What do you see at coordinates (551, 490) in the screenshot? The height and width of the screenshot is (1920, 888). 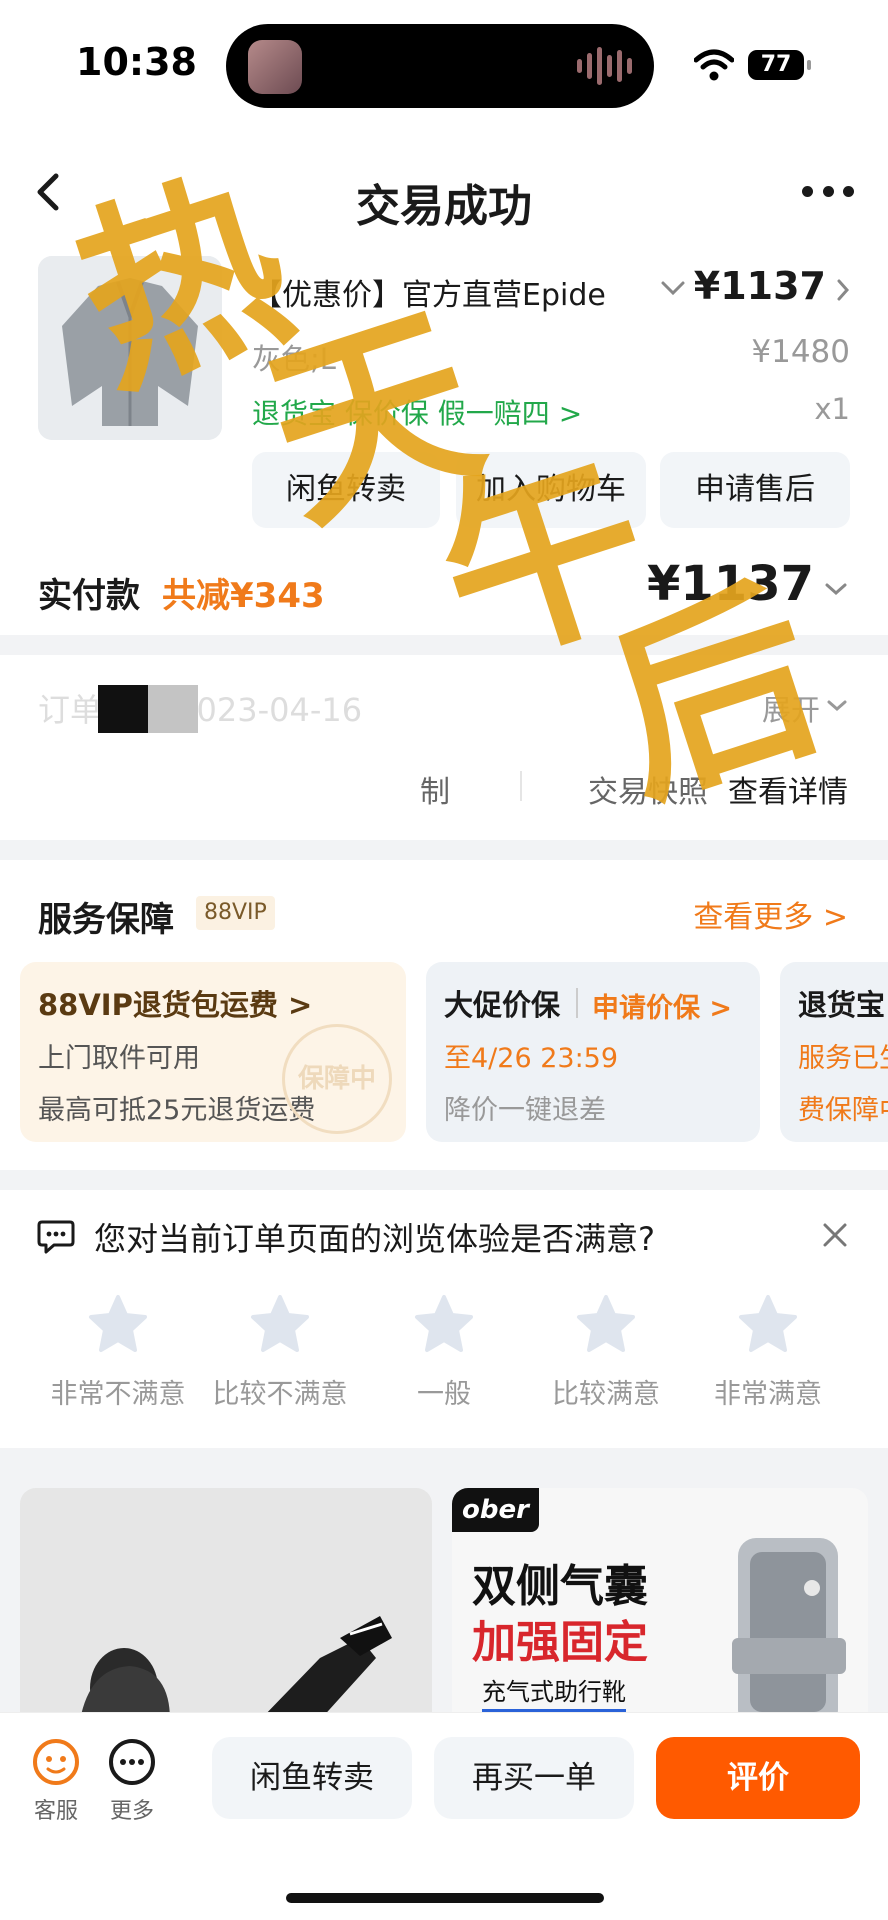 I see `add-to-cart-button: 加入购物车` at bounding box center [551, 490].